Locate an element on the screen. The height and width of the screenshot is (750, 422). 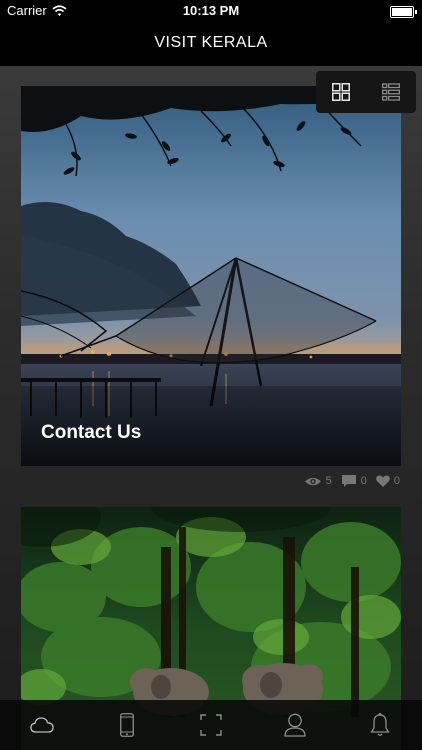
likes-stat: 0 is located at coordinates (387, 481).